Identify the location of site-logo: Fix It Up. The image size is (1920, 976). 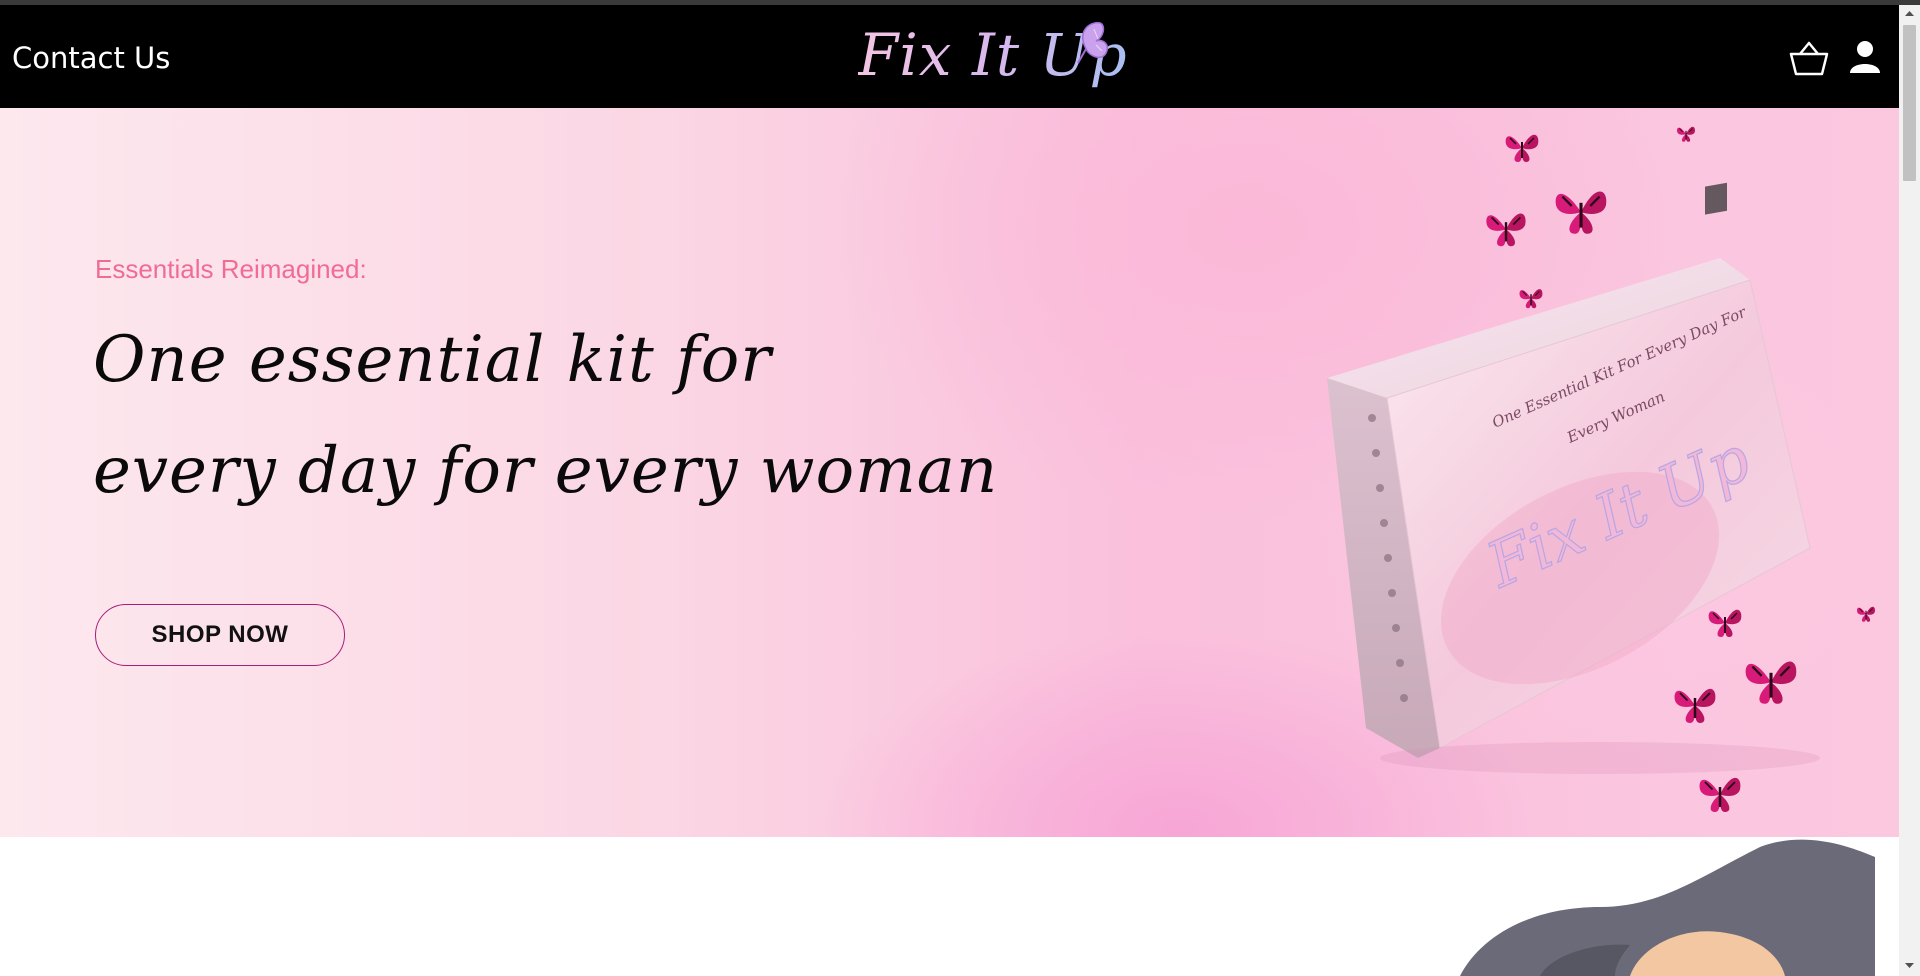
(989, 59).